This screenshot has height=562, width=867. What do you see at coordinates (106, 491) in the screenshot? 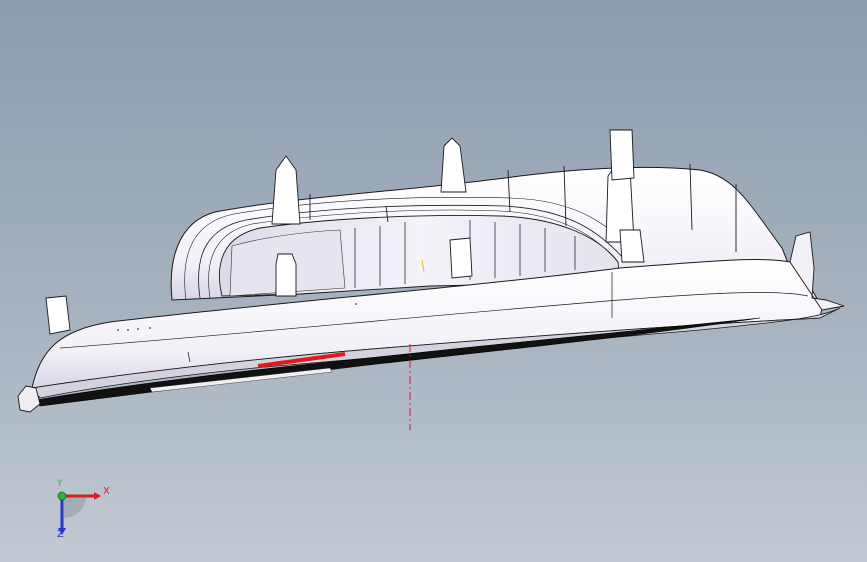
I see `triad-x-label: X` at bounding box center [106, 491].